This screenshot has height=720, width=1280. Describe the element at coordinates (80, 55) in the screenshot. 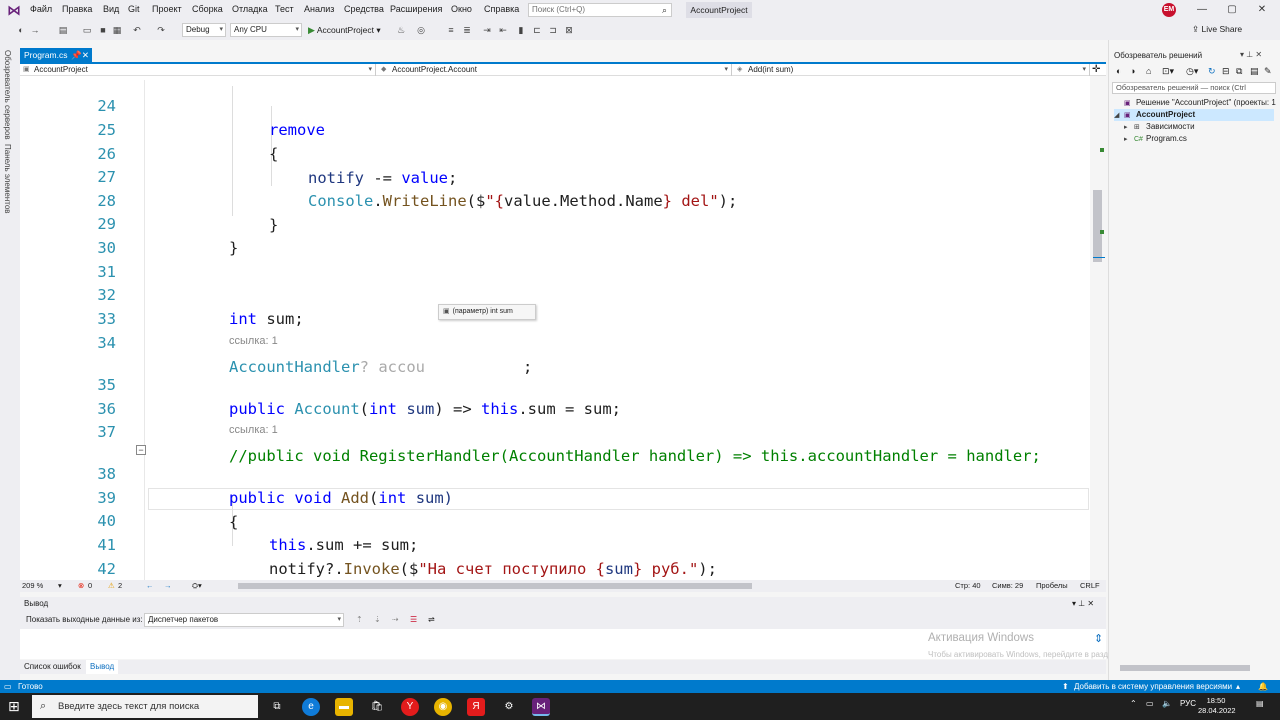

I see `close-tab-icon: 📌✕` at that location.